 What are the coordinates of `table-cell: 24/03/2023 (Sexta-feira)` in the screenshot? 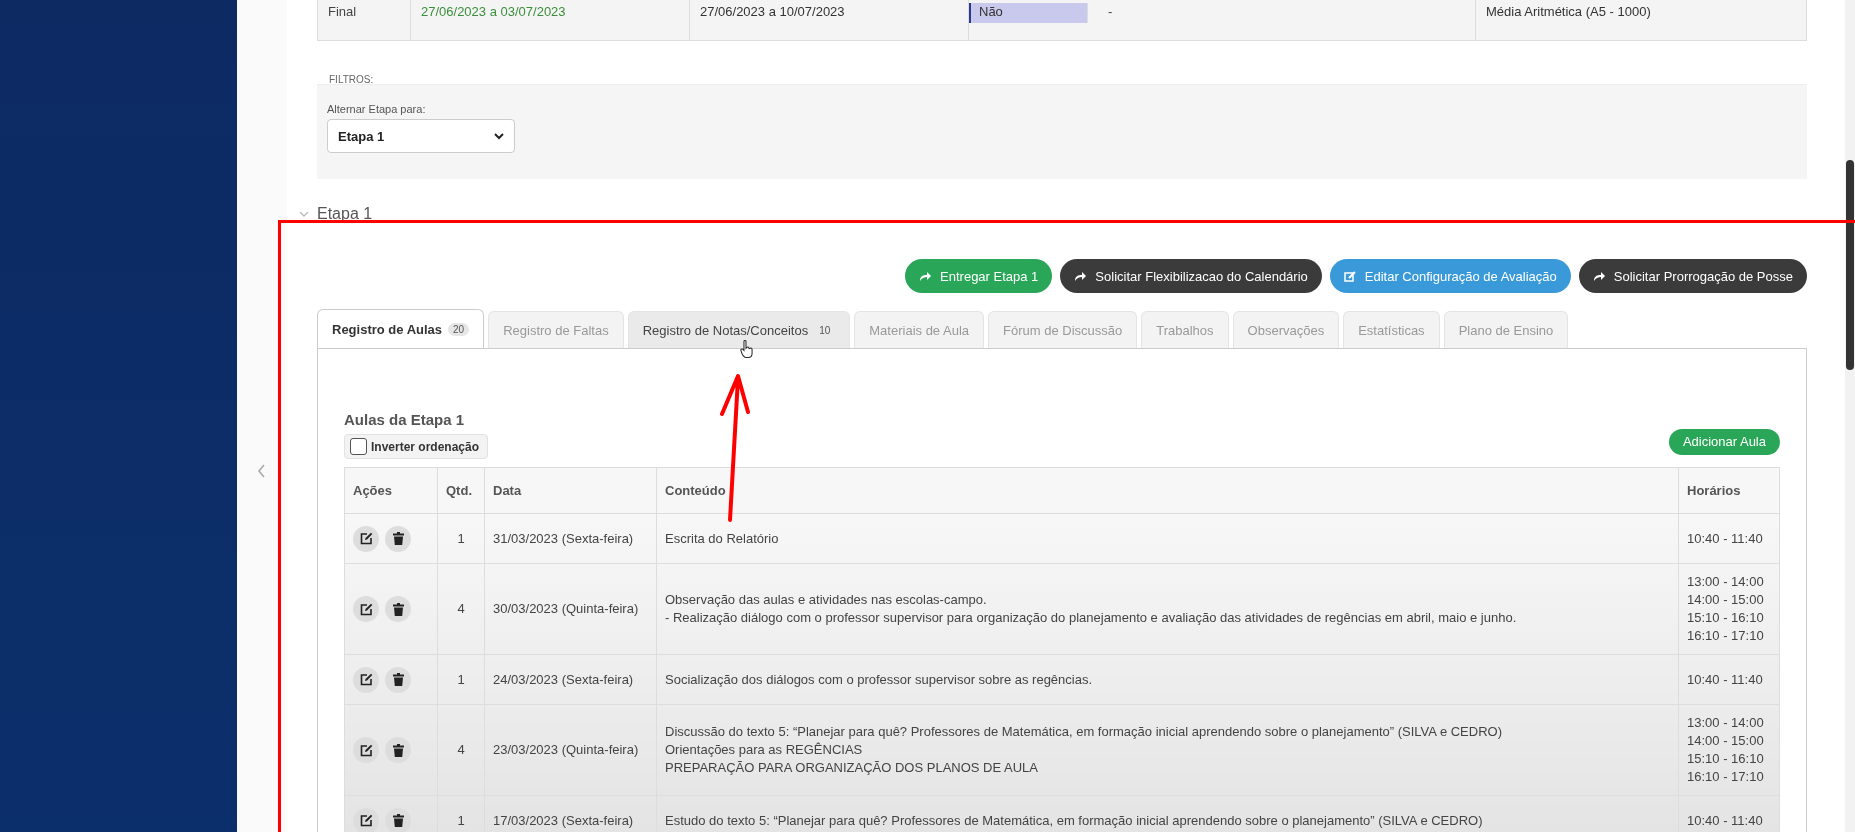 It's located at (570, 679).